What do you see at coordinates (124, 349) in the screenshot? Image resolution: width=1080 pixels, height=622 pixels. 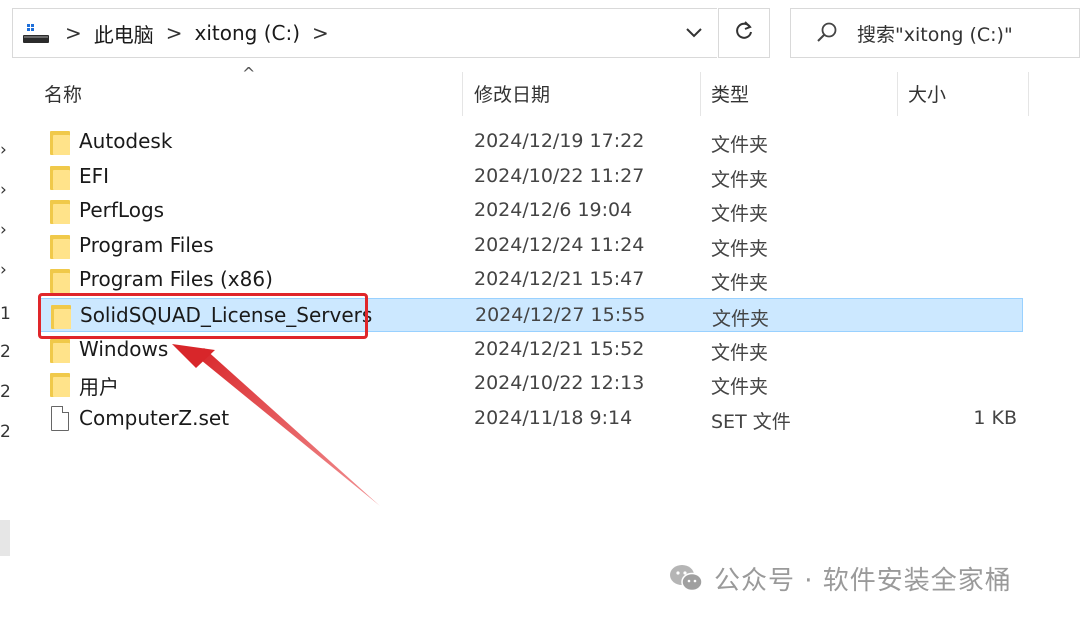 I see `file-name: Windows` at bounding box center [124, 349].